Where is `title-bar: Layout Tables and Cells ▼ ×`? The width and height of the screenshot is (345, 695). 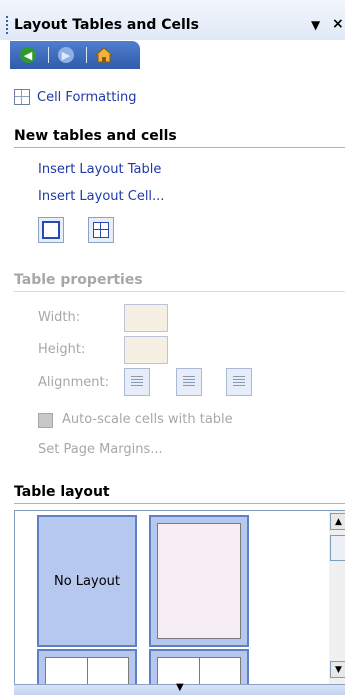
title-bar: Layout Tables and Cells ▼ × is located at coordinates (172, 20).